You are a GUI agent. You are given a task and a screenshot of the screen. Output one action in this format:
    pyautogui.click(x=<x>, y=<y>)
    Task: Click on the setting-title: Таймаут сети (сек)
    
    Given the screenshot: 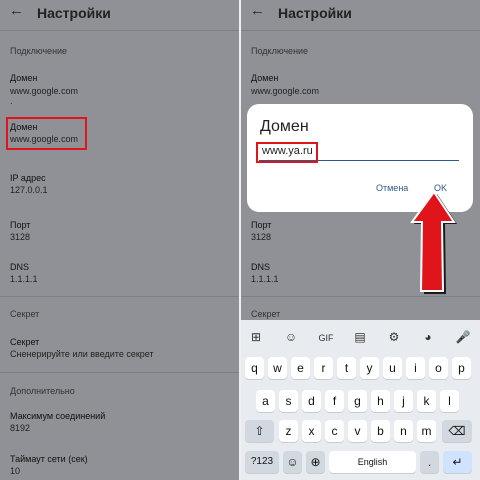 What is the action you would take?
    pyautogui.click(x=49, y=459)
    